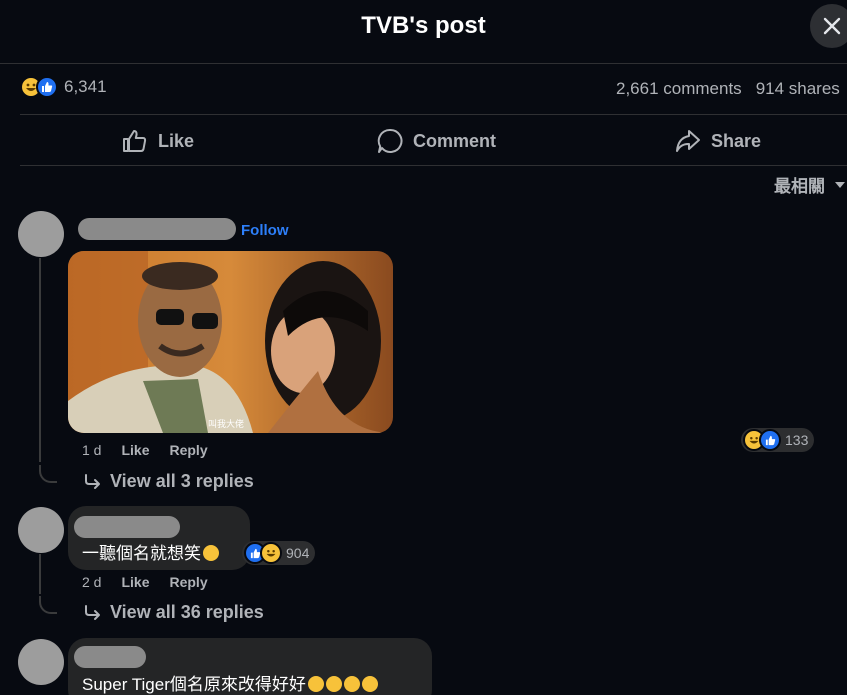 The width and height of the screenshot is (847, 695). What do you see at coordinates (688, 141) in the screenshot?
I see `share-arrow-icon` at bounding box center [688, 141].